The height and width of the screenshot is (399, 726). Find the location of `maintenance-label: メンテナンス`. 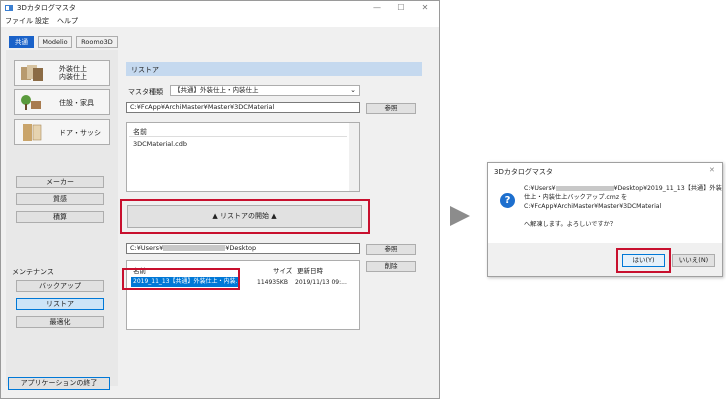

maintenance-label: メンテナンス is located at coordinates (33, 272).